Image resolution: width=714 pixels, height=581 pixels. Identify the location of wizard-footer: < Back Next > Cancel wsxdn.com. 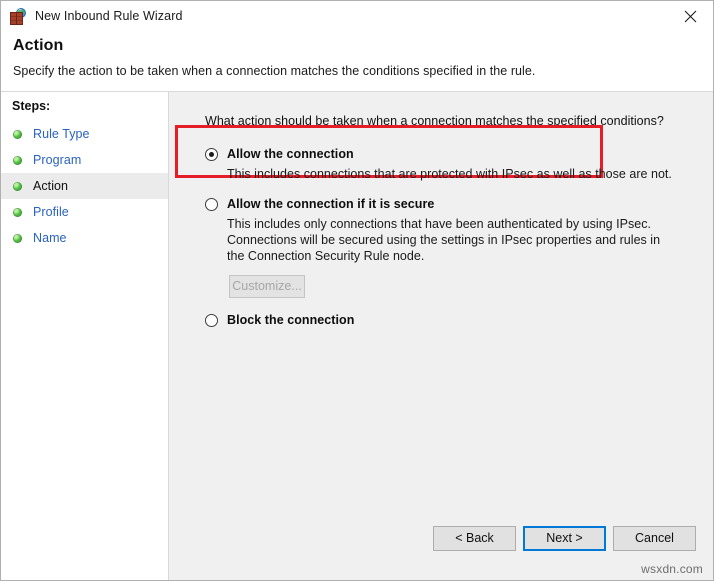
(441, 544).